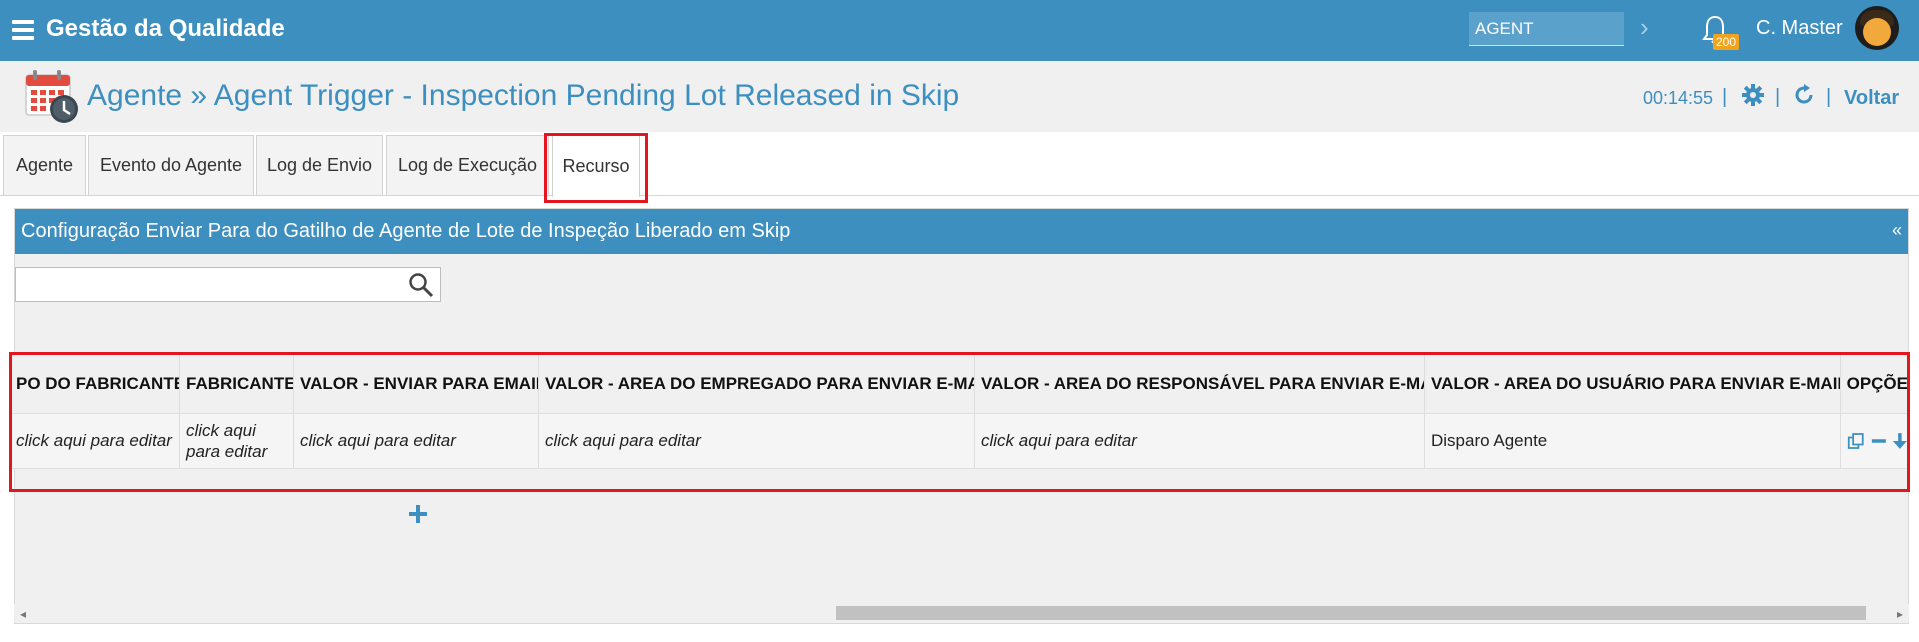  What do you see at coordinates (165, 28) in the screenshot?
I see `app-title: Gestão da Qualidade` at bounding box center [165, 28].